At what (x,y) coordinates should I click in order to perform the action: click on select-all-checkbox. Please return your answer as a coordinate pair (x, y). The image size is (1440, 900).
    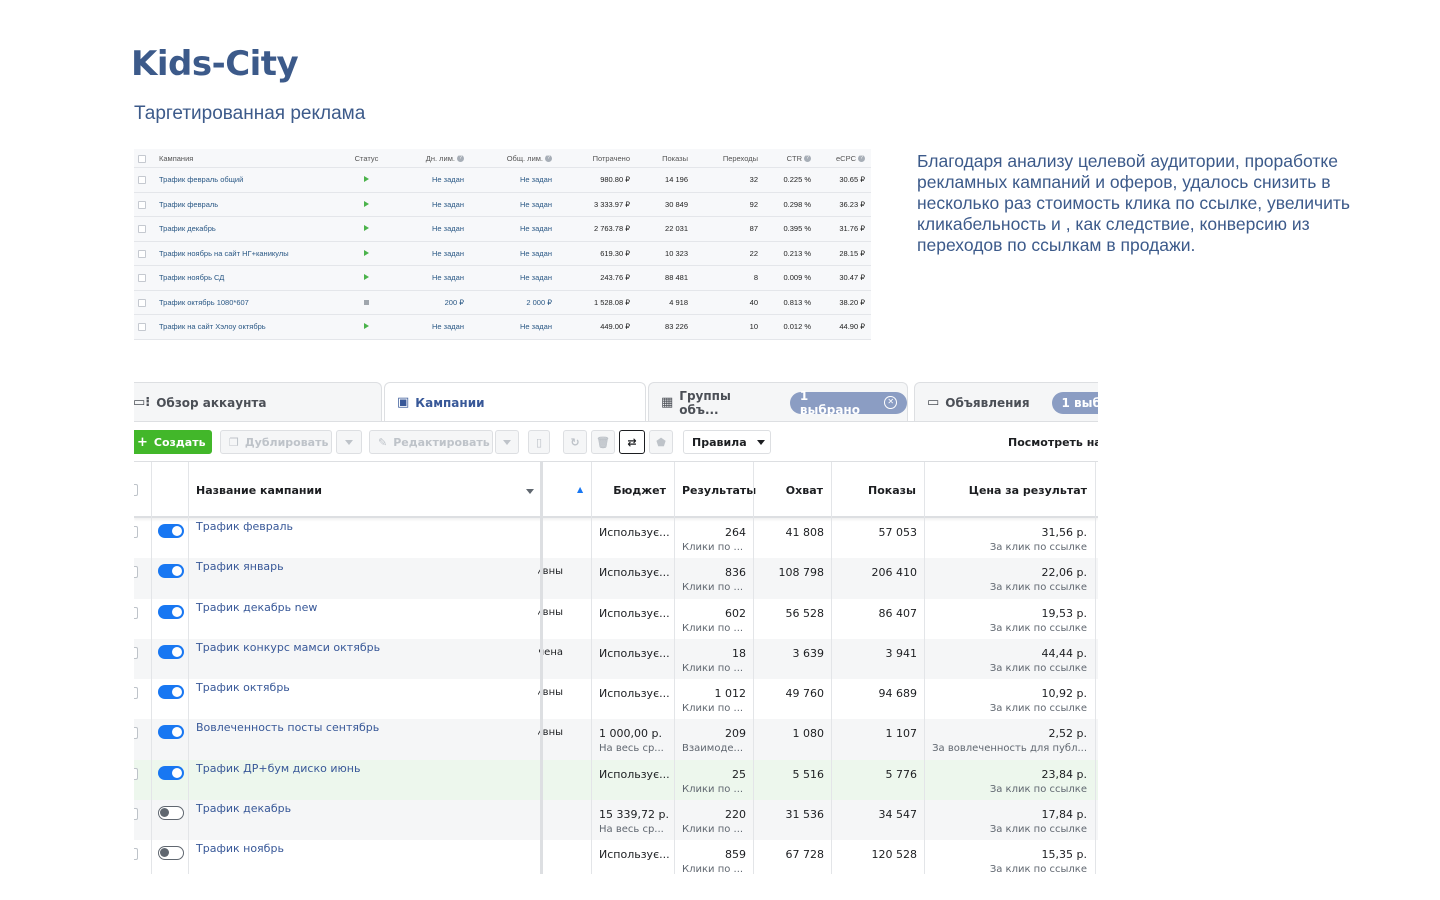
    Looking at the image, I should click on (136, 490).